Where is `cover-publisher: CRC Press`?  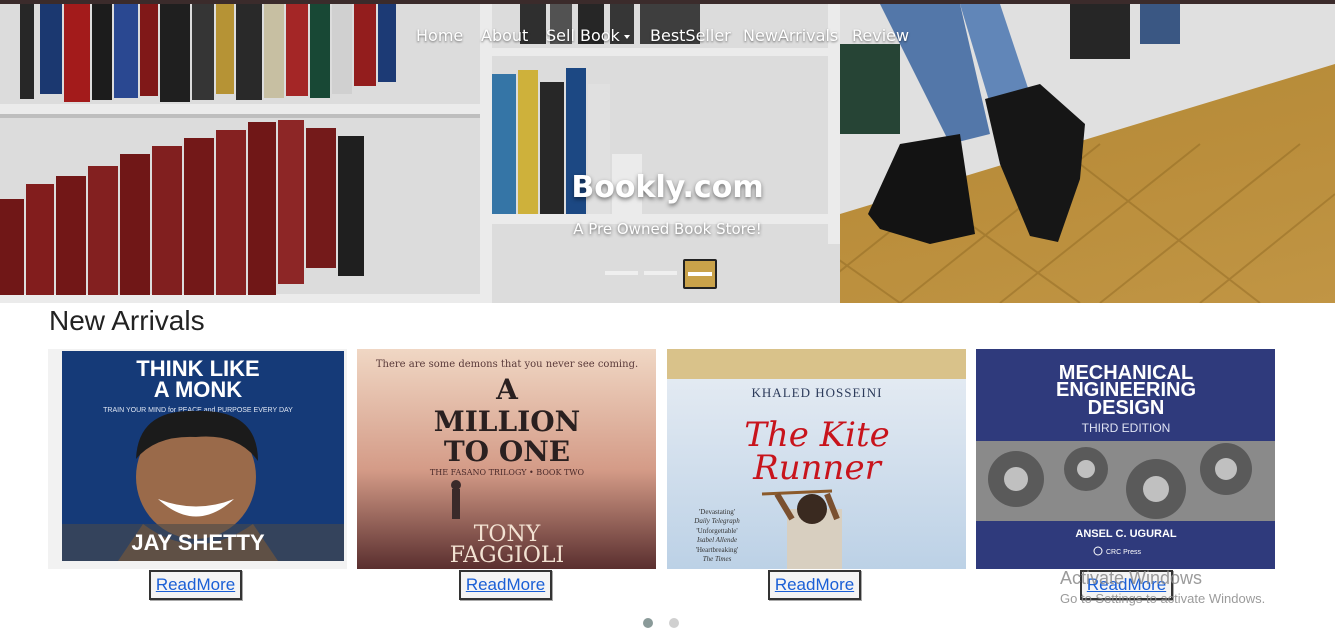 cover-publisher: CRC Press is located at coordinates (1124, 552).